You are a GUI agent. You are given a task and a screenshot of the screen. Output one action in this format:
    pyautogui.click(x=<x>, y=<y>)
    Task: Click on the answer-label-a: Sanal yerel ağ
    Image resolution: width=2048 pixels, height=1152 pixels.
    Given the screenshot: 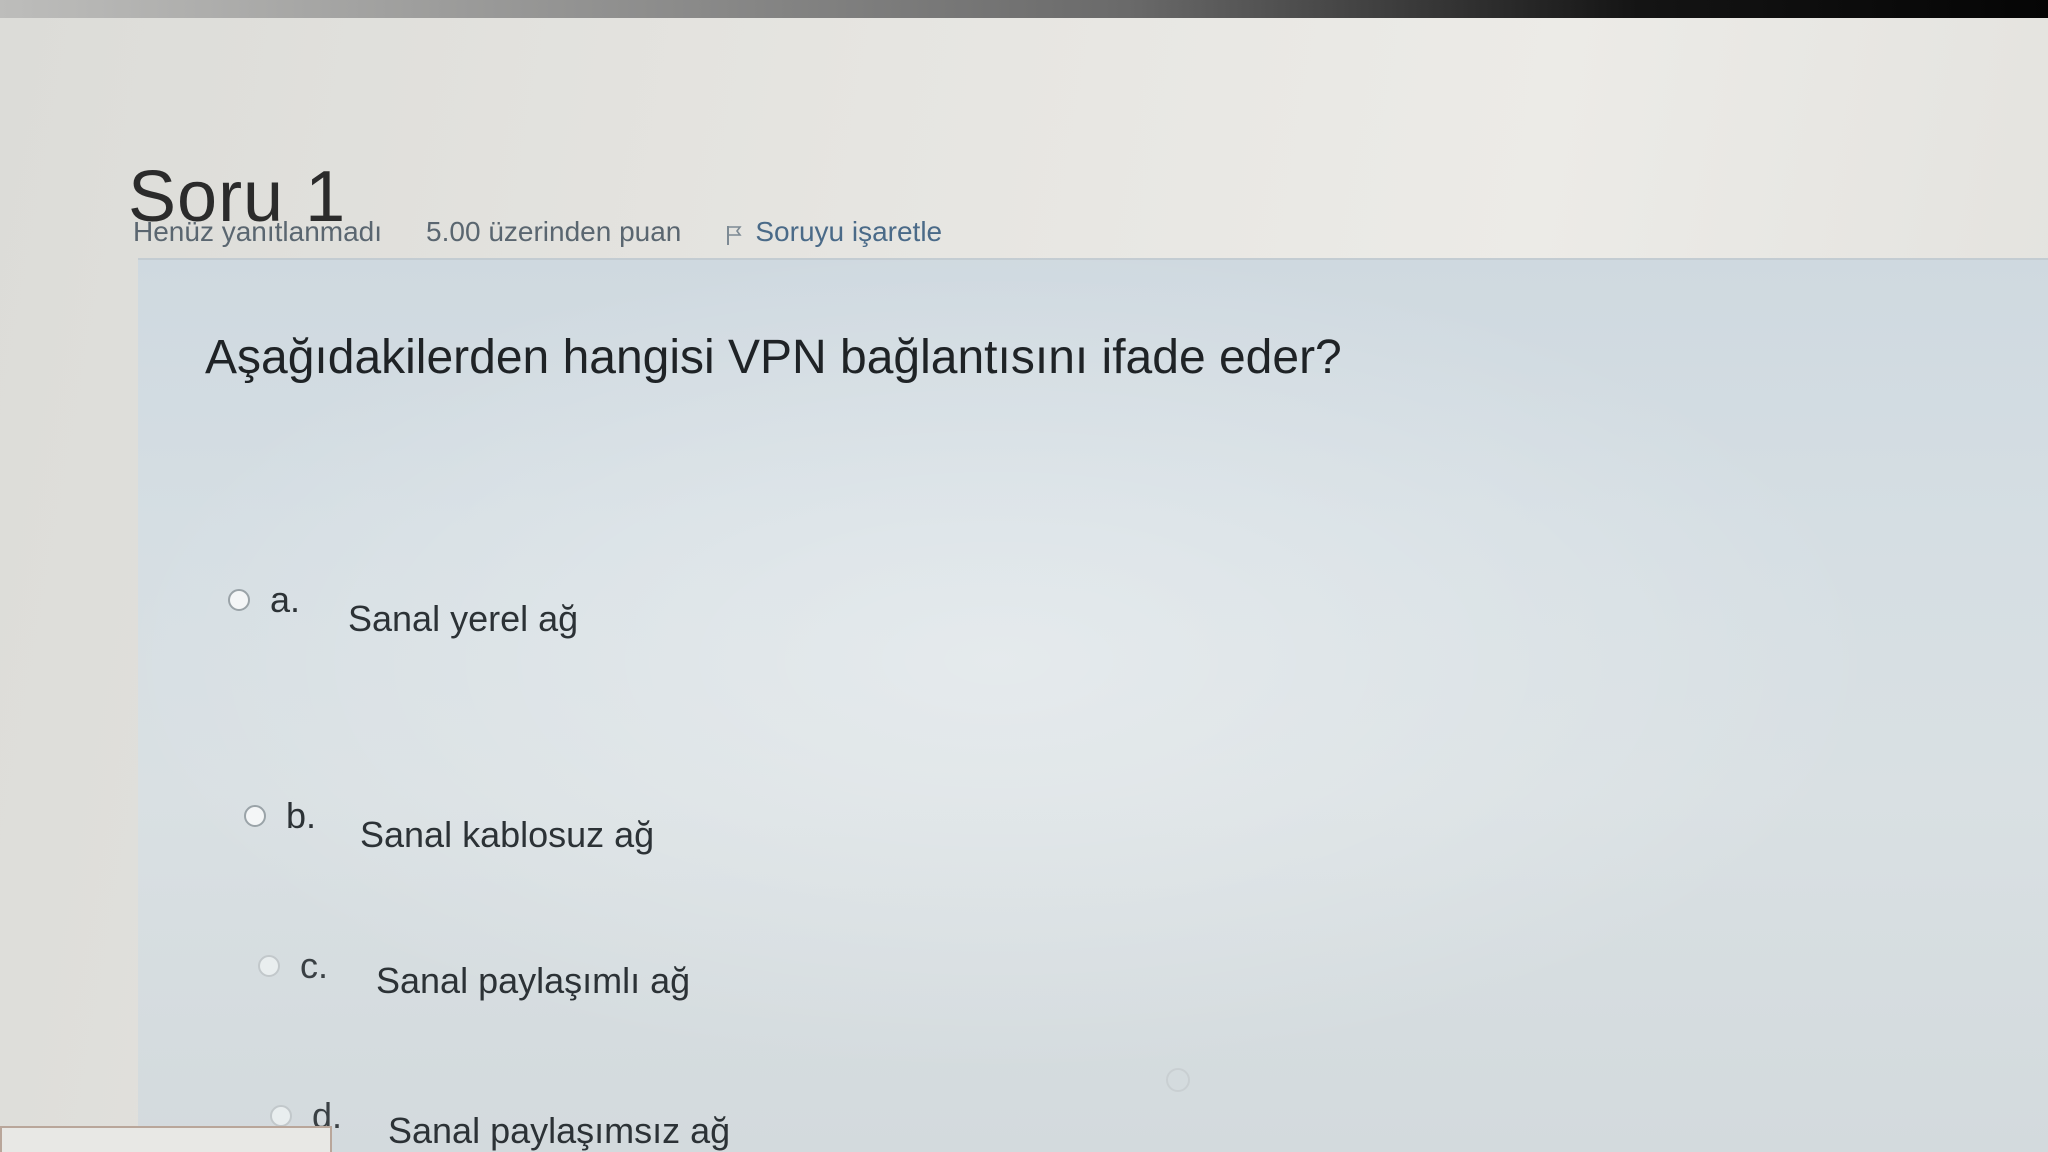 What is the action you would take?
    pyautogui.click(x=463, y=619)
    